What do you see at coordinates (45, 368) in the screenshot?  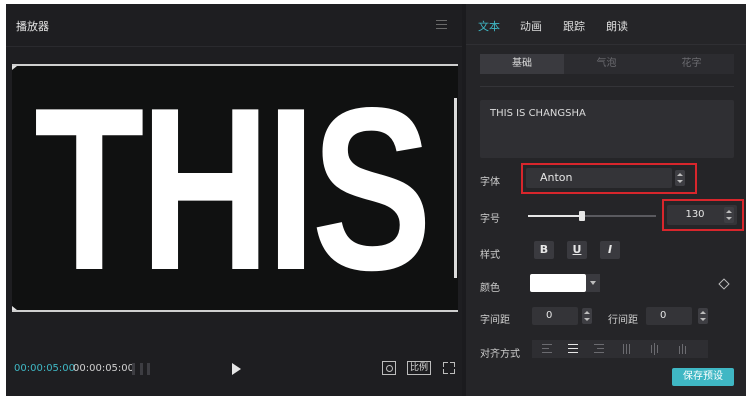 I see `current-time: 00:00:05:00` at bounding box center [45, 368].